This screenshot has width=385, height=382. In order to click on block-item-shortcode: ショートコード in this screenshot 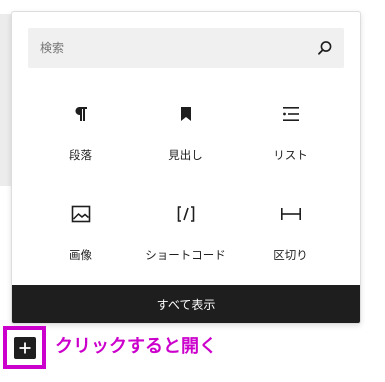, I will do `click(185, 231)`.